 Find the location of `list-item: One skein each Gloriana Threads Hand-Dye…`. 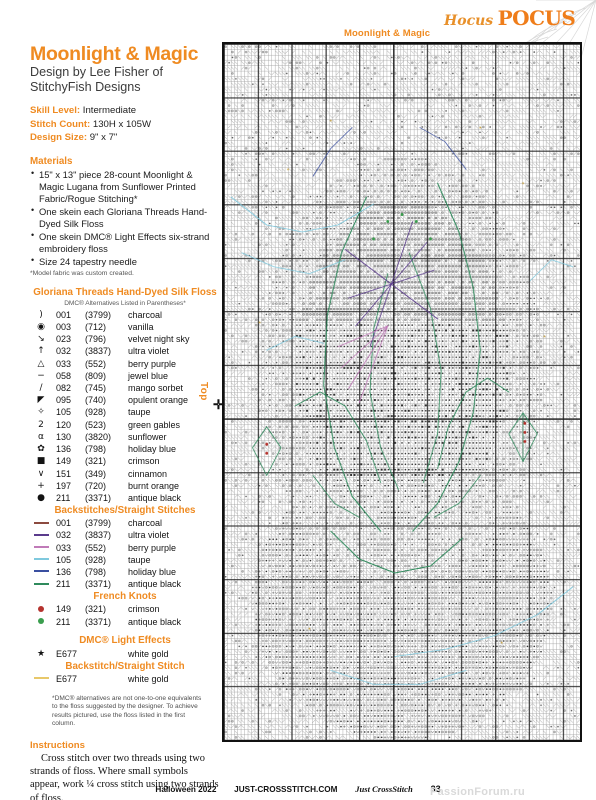

list-item: One skein each Gloriana Threads Hand-Dye… is located at coordinates (125, 217).